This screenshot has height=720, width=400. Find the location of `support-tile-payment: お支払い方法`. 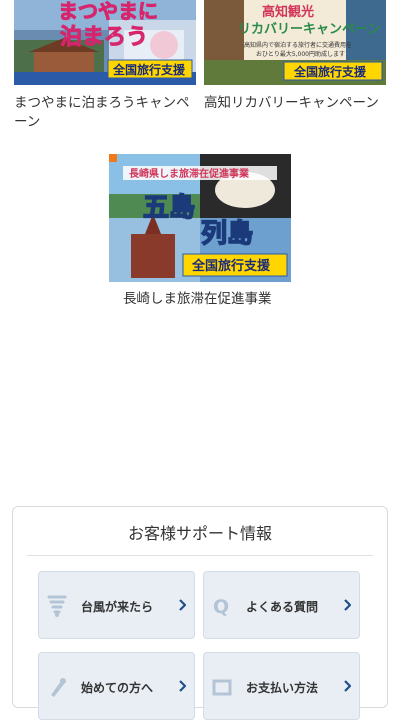

support-tile-payment: お支払い方法 is located at coordinates (281, 686).